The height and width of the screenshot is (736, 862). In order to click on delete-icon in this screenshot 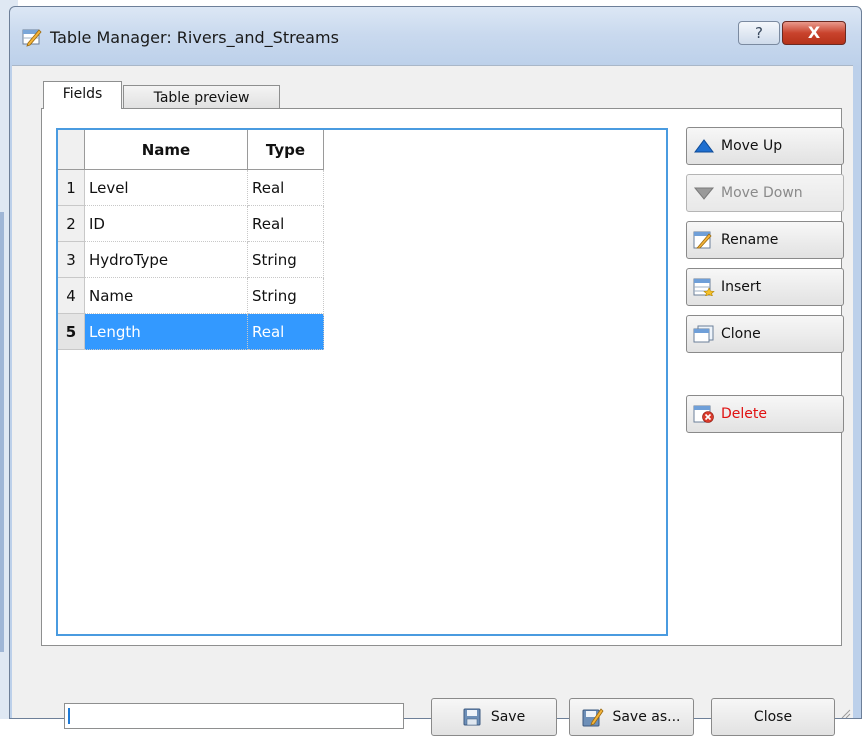, I will do `click(704, 414)`.